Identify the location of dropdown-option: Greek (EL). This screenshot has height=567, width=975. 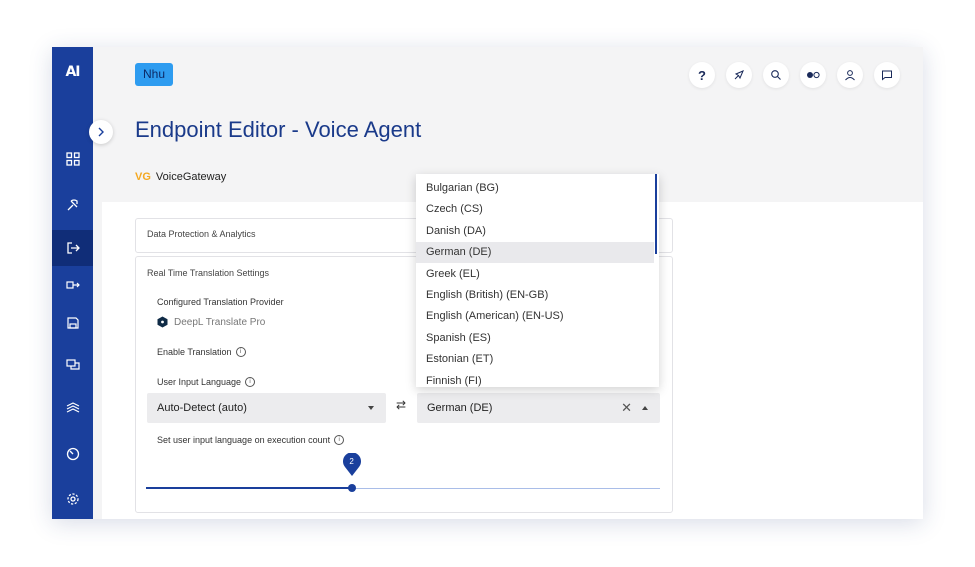
(535, 274).